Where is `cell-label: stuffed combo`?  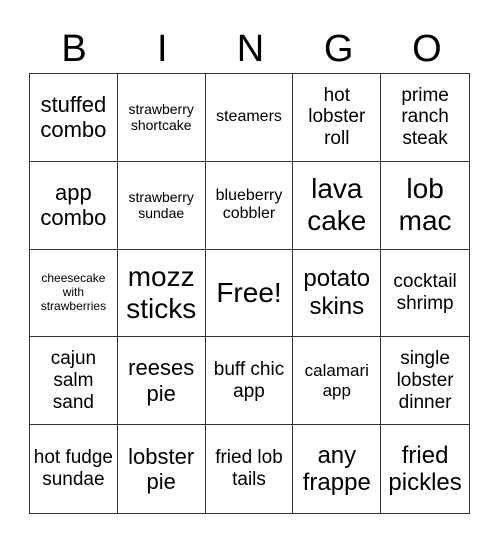
cell-label: stuffed combo is located at coordinates (73, 117).